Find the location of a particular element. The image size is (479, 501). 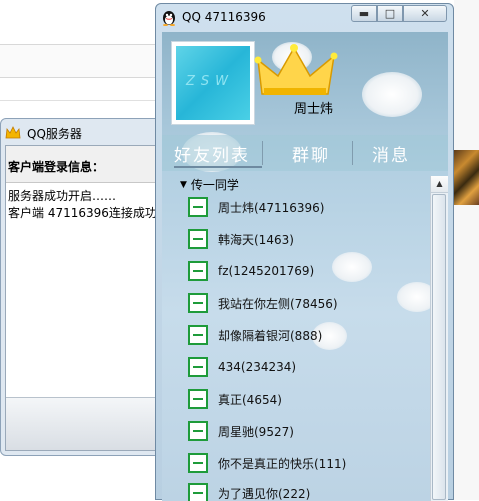

background-divider is located at coordinates (78, 100).